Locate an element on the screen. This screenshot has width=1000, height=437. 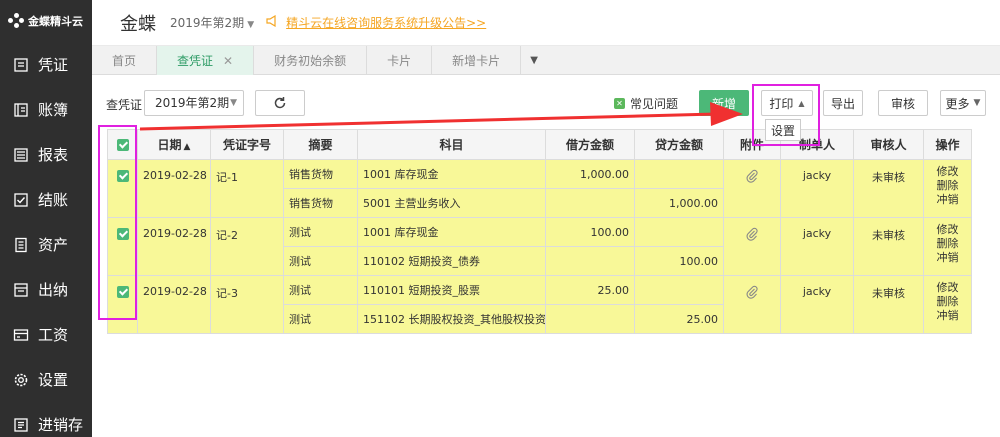
sidebar-item-5: 出纳 is located at coordinates (46, 289).